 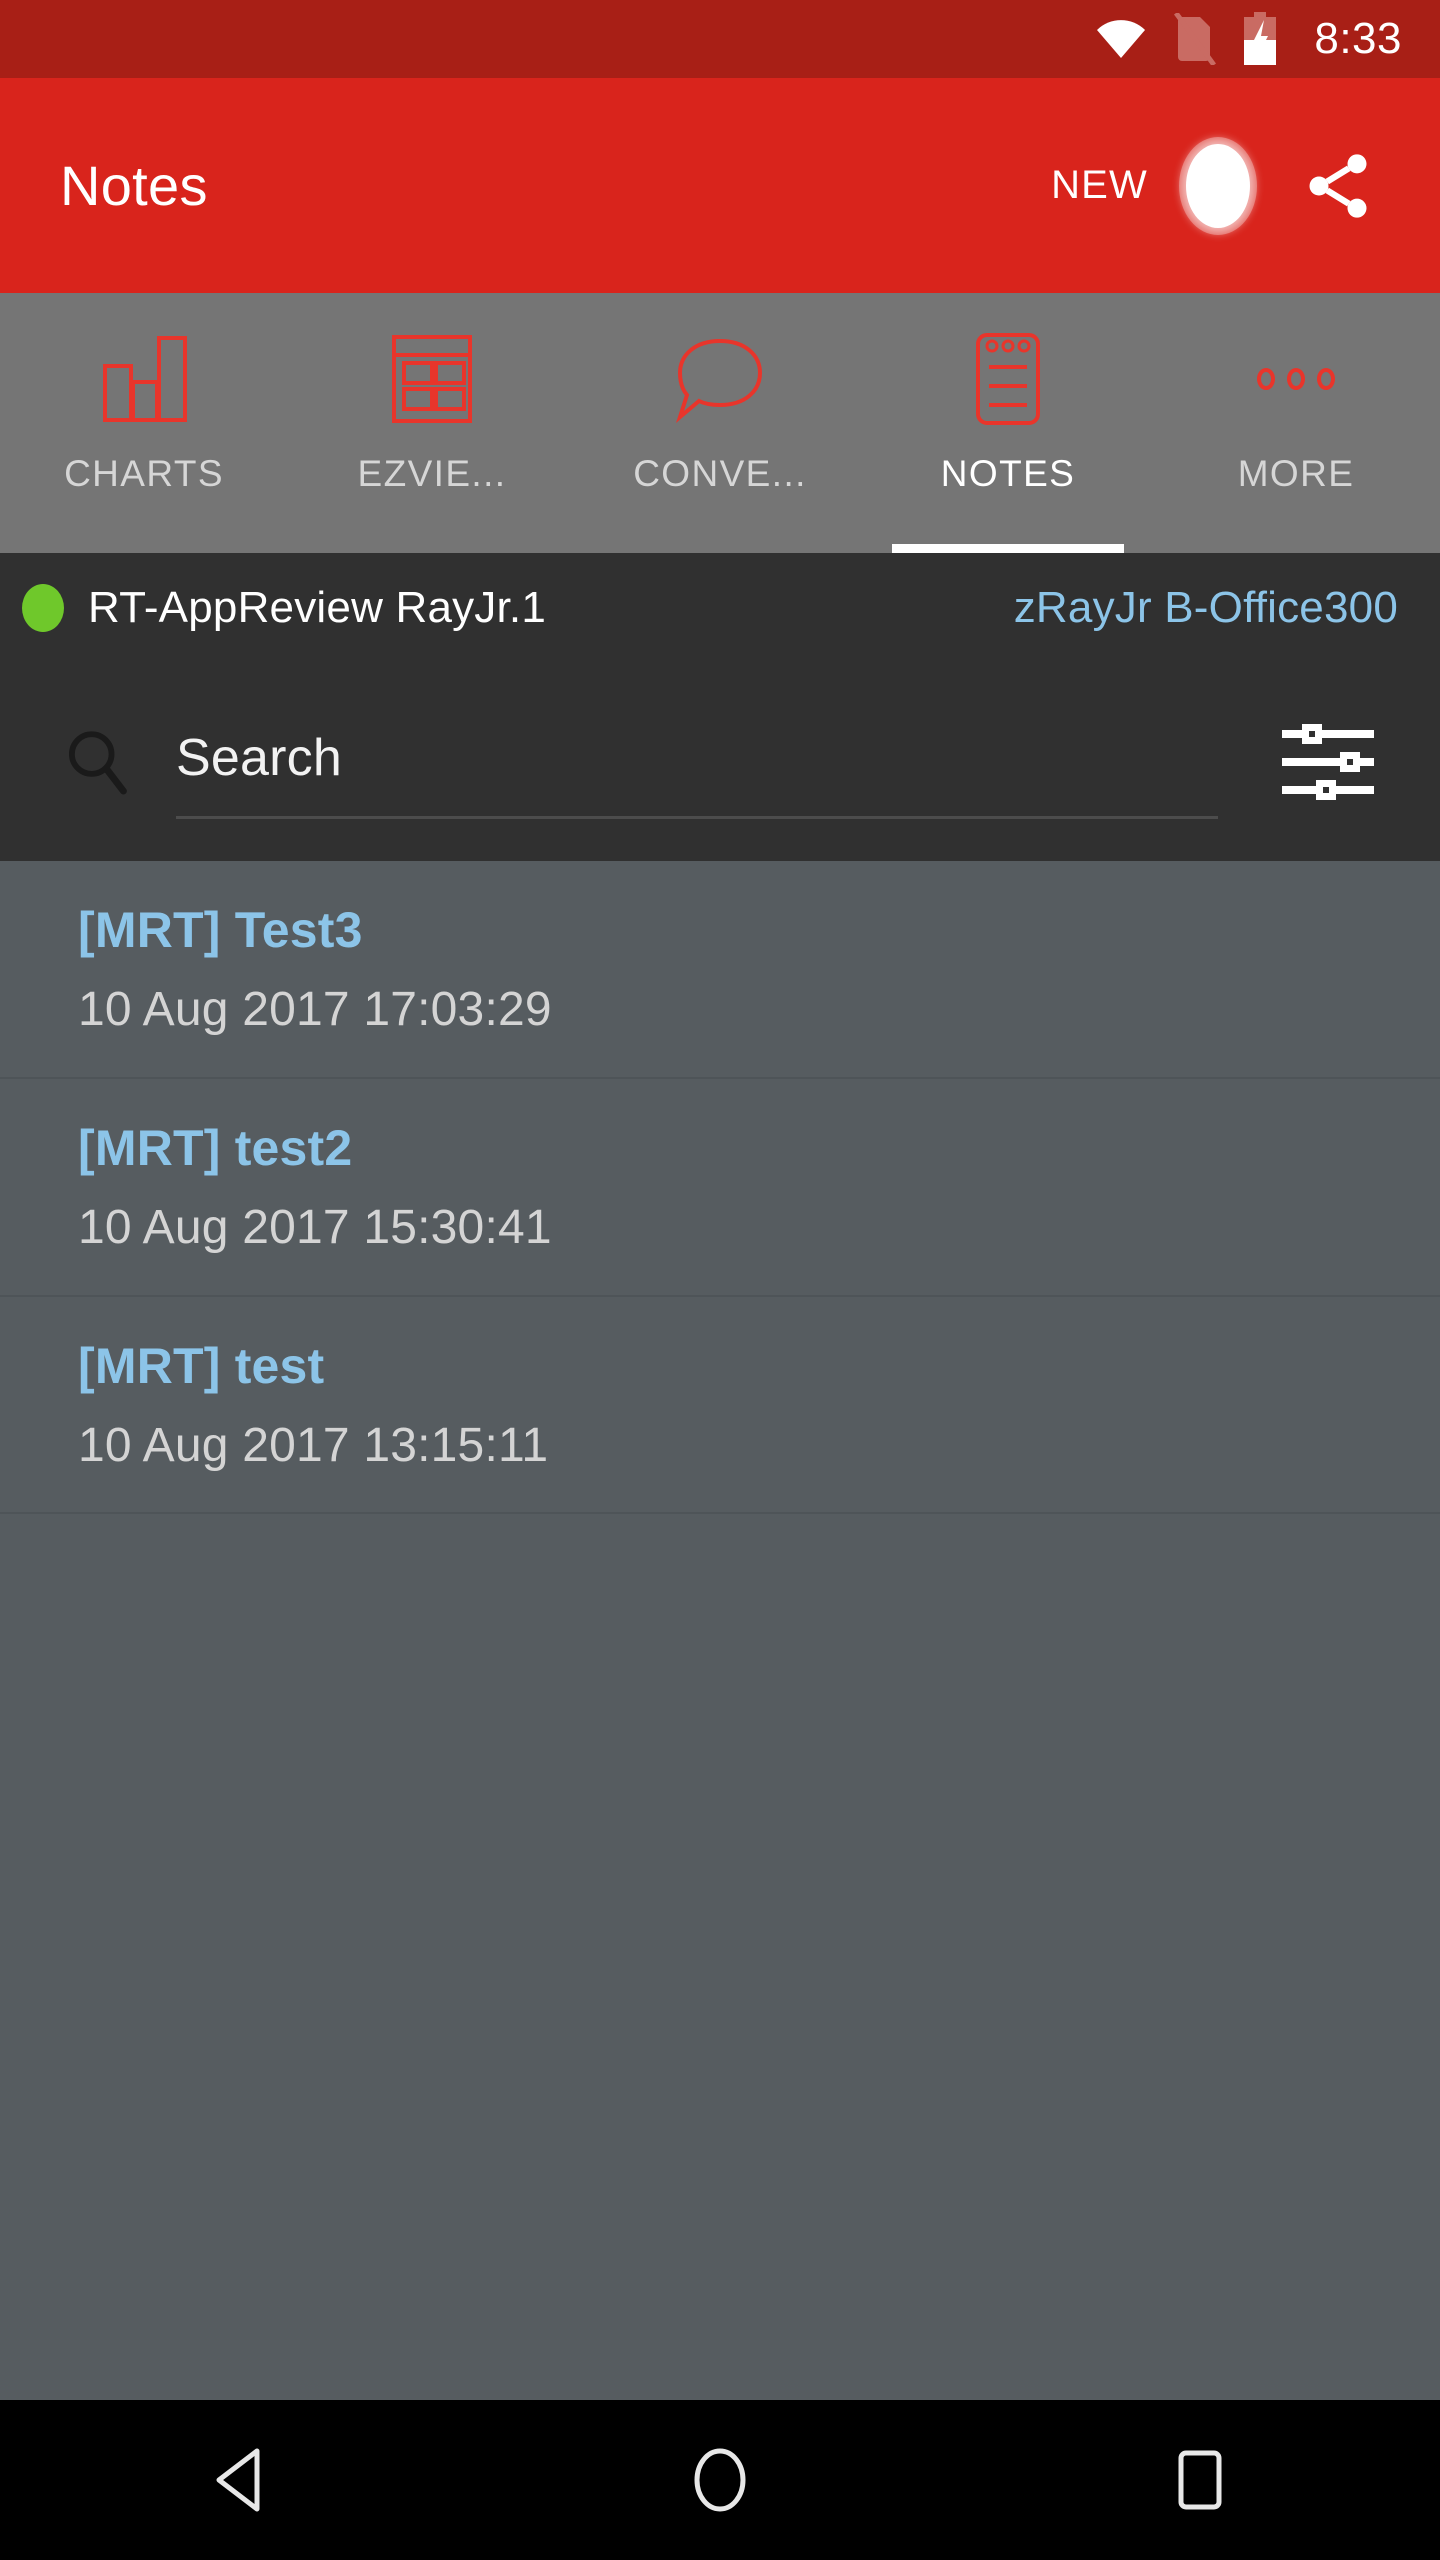 I want to click on no-sim-icon, so click(x=1195, y=39).